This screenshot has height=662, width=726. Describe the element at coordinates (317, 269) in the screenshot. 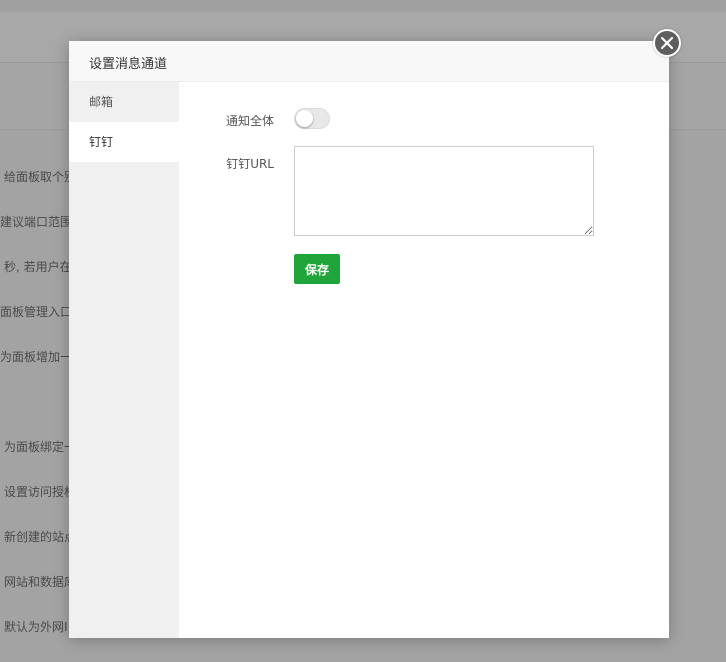

I see `save-button: 保存` at that location.